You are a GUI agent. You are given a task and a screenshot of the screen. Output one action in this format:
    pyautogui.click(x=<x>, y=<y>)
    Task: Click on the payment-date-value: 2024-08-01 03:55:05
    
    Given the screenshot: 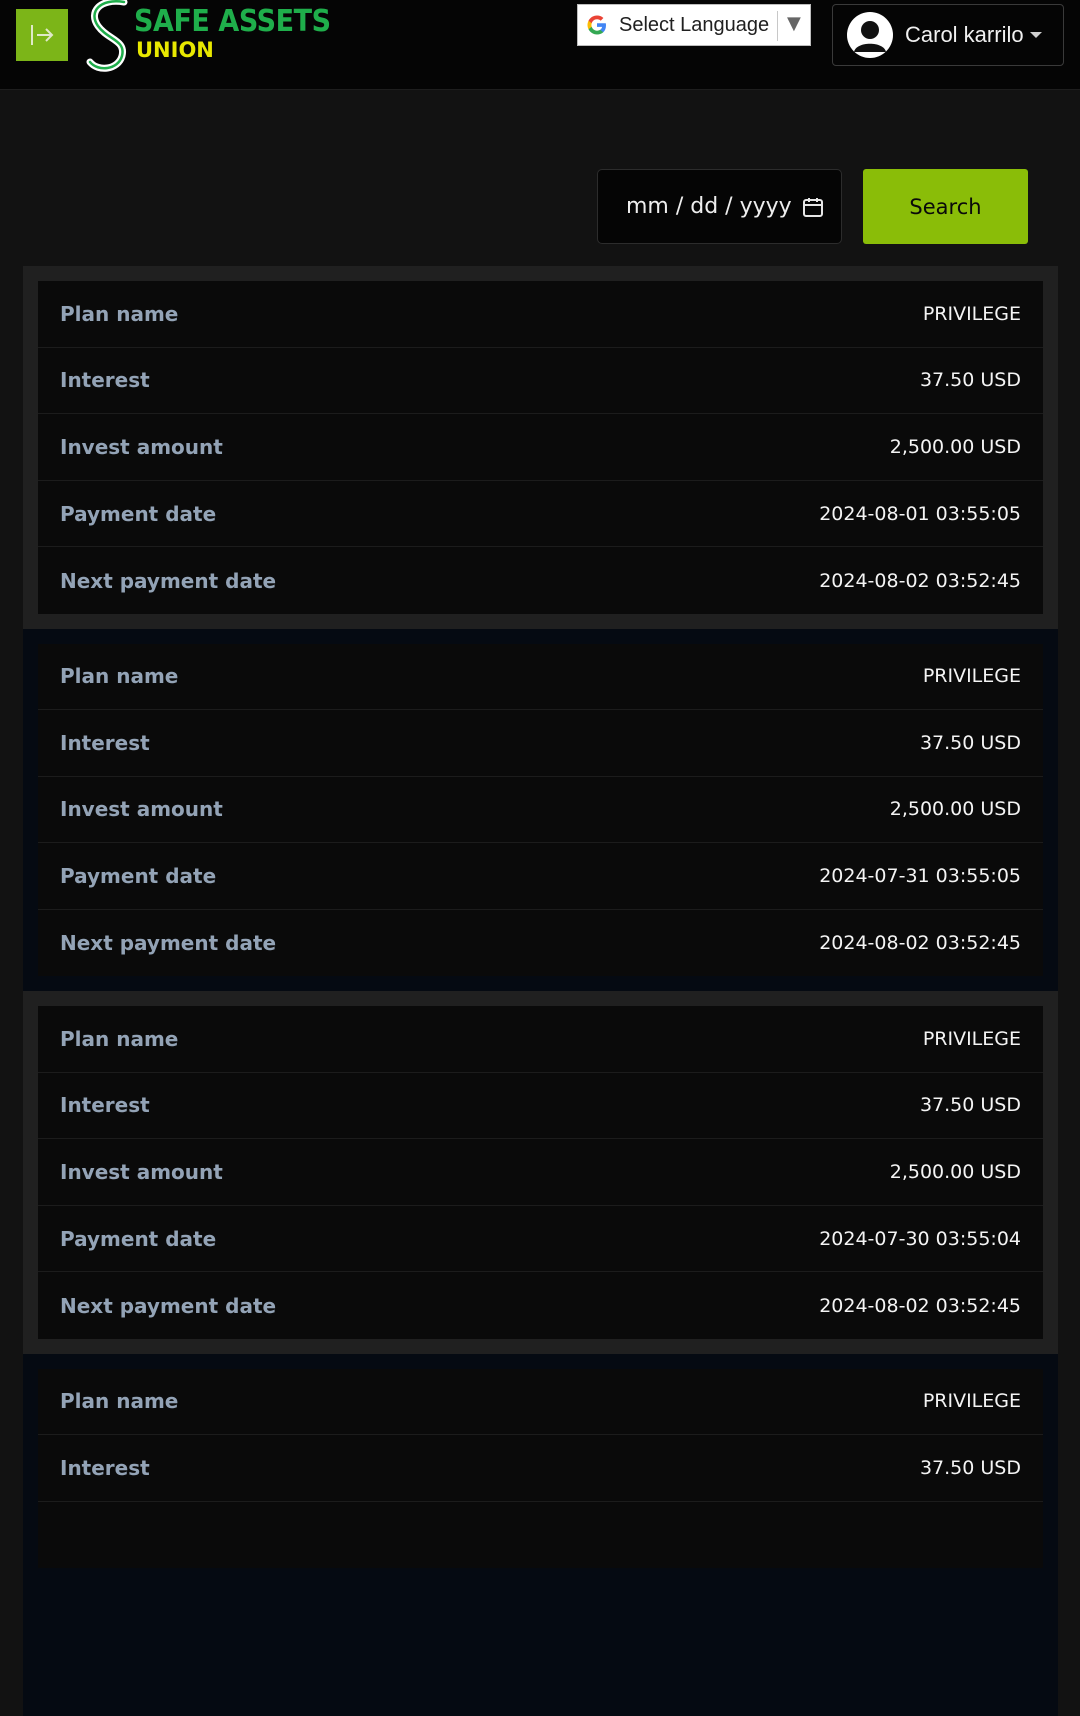 What is the action you would take?
    pyautogui.click(x=920, y=514)
    